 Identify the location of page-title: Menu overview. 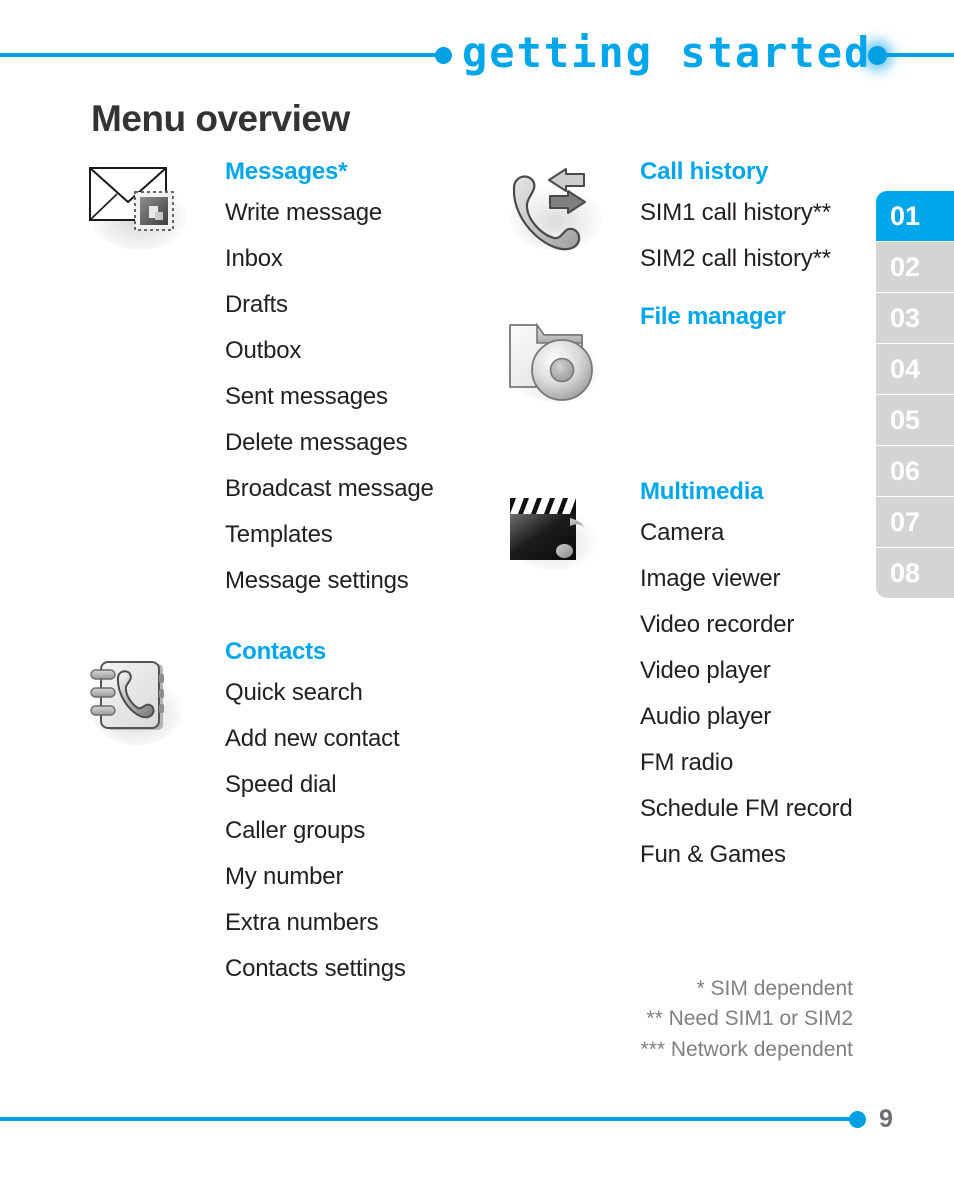
(220, 118).